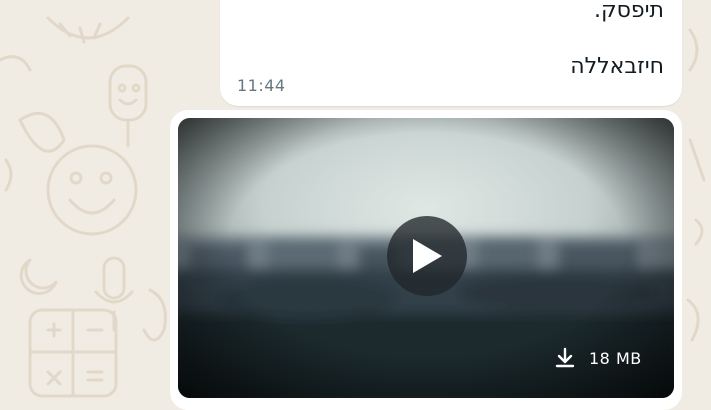  Describe the element at coordinates (565, 358) in the screenshot. I see `download-icon` at that location.